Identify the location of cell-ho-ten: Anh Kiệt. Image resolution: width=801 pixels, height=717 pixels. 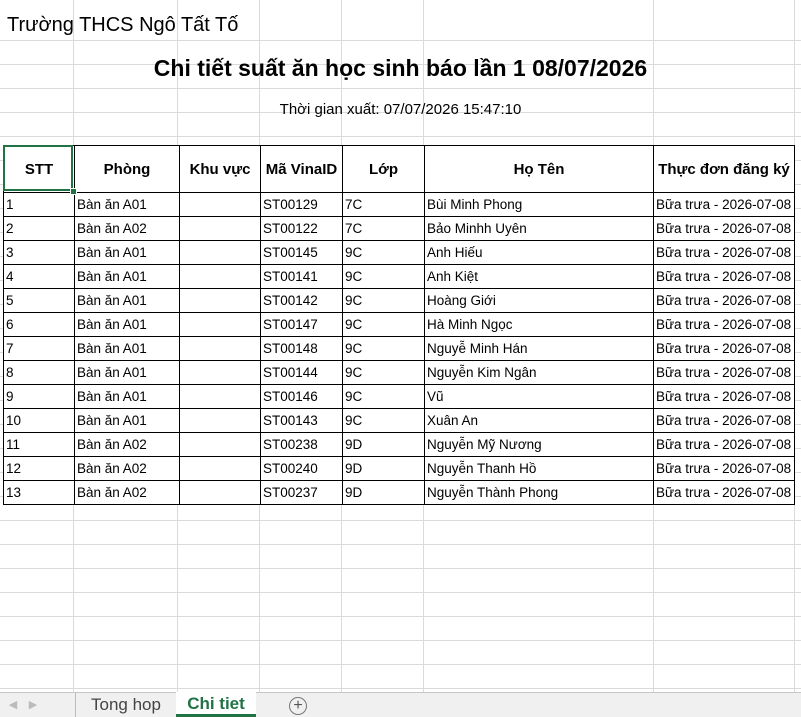
(539, 276).